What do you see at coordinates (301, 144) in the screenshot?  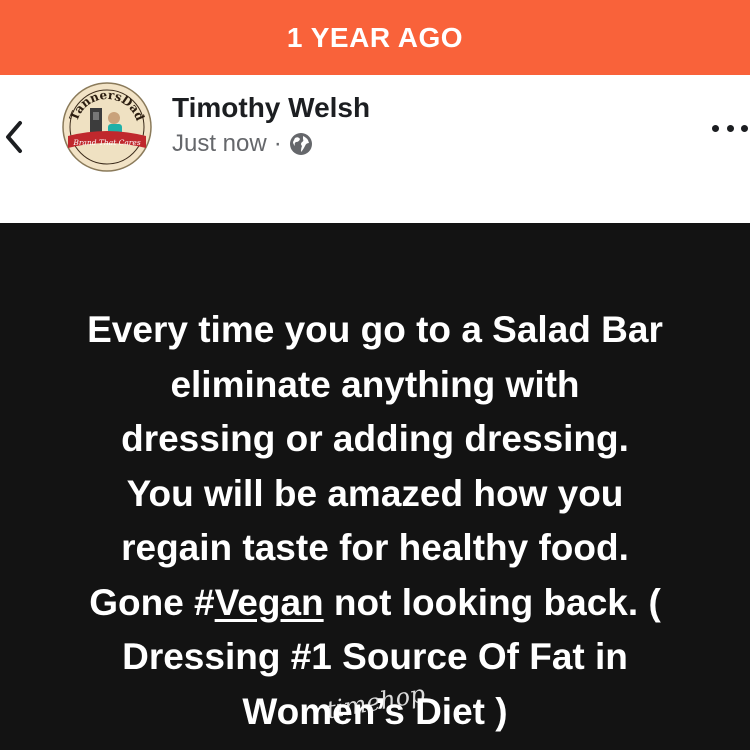 I see `globe-icon` at bounding box center [301, 144].